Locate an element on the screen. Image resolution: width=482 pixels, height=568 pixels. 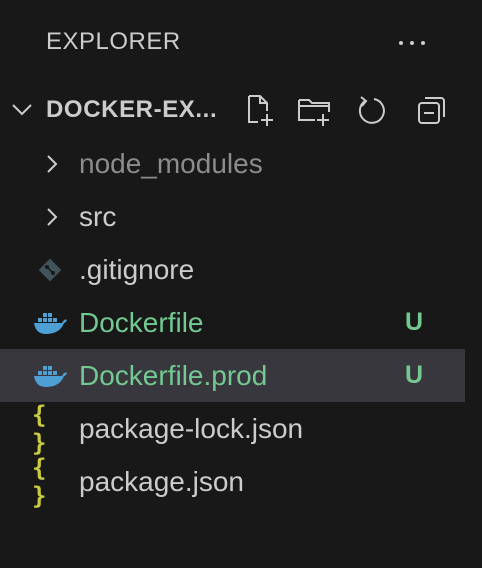
tree-item-label: package.json is located at coordinates (162, 481).